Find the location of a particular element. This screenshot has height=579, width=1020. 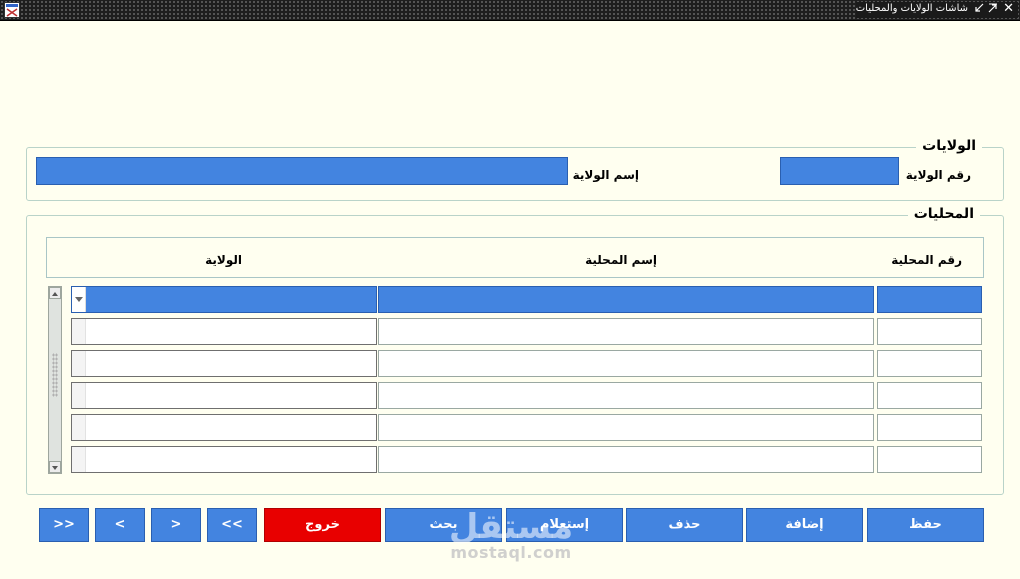

state-number-label: رقم الولاية is located at coordinates (938, 175).